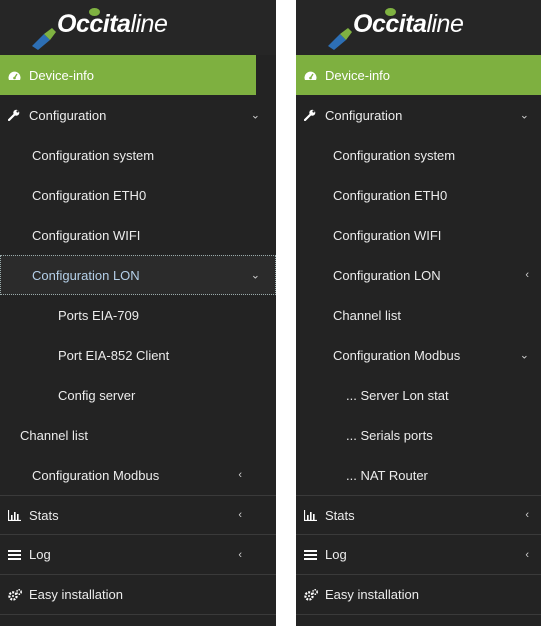 This screenshot has height=626, width=541. I want to click on menu-config-server: Config server, so click(138, 395).